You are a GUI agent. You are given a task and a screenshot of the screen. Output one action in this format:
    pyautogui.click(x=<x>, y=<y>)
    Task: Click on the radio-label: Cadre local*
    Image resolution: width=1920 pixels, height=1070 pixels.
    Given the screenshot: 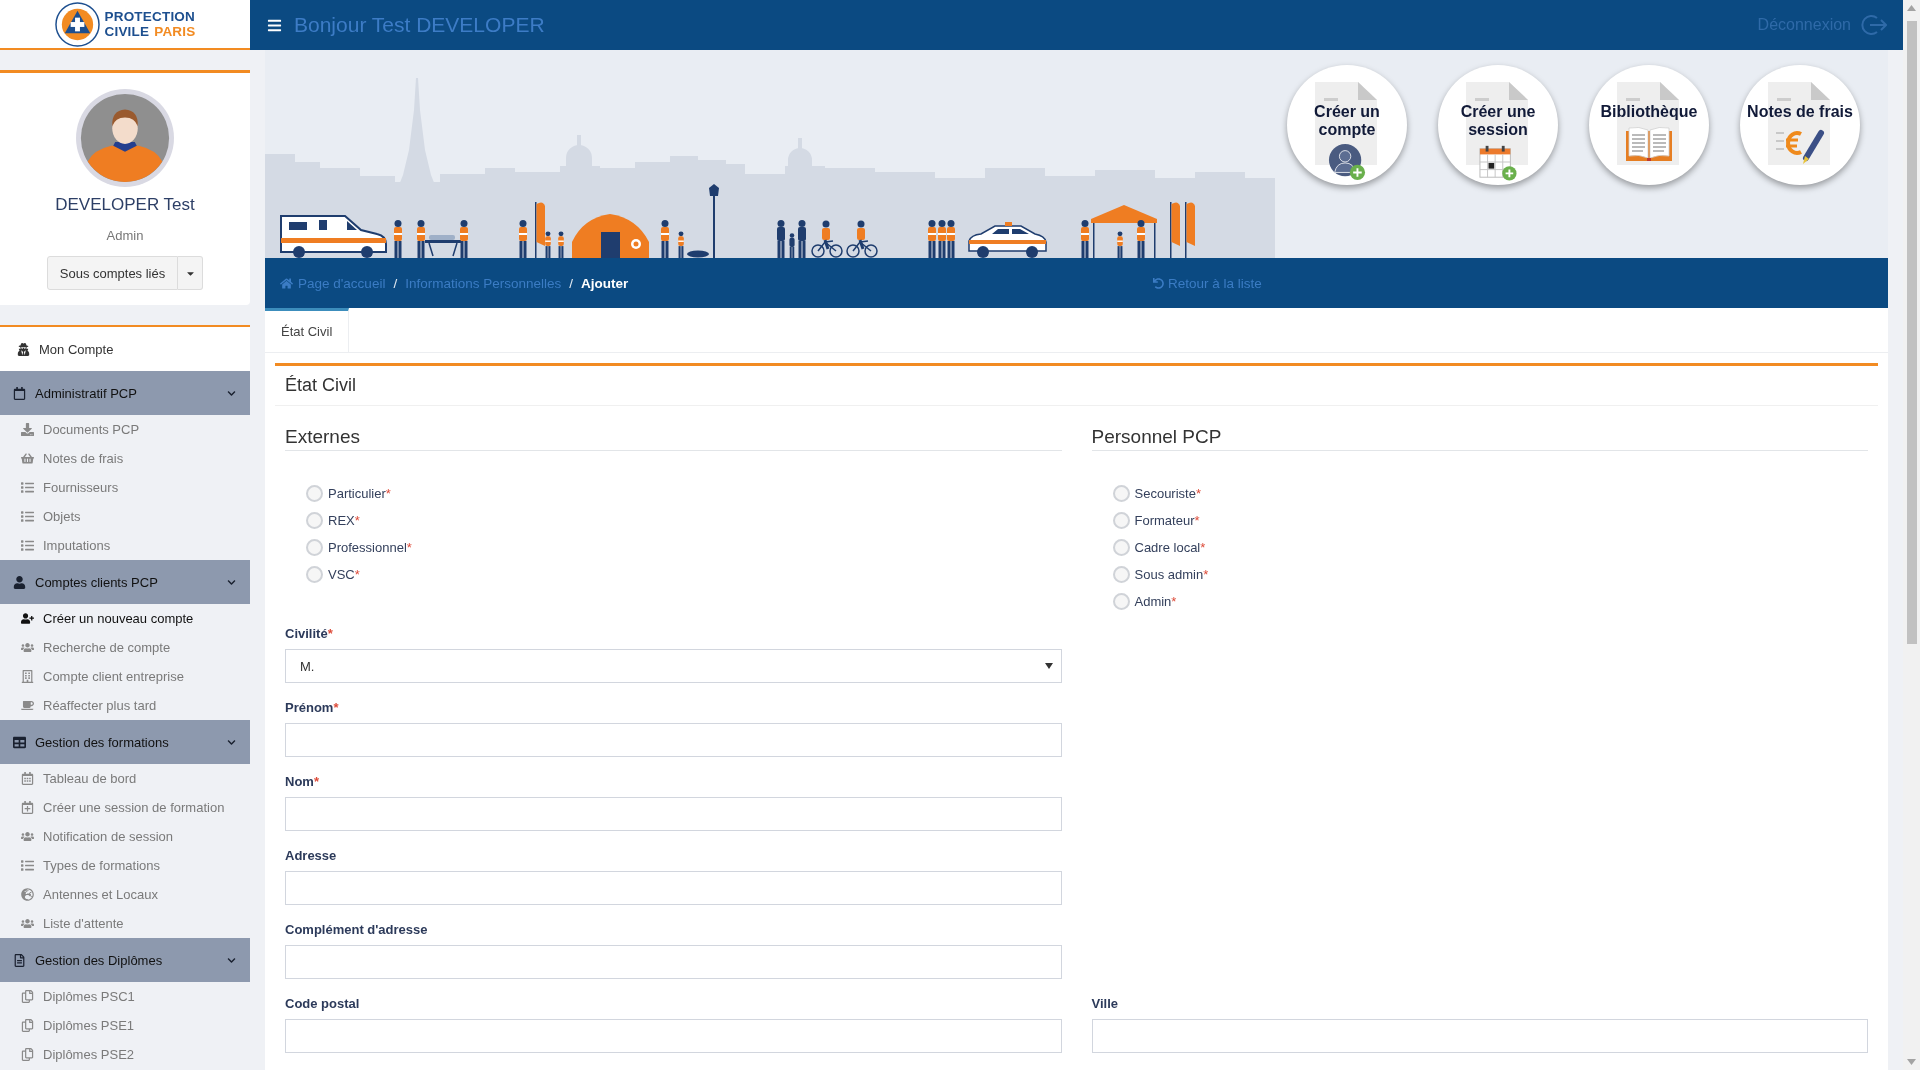 What is the action you would take?
    pyautogui.click(x=1170, y=547)
    